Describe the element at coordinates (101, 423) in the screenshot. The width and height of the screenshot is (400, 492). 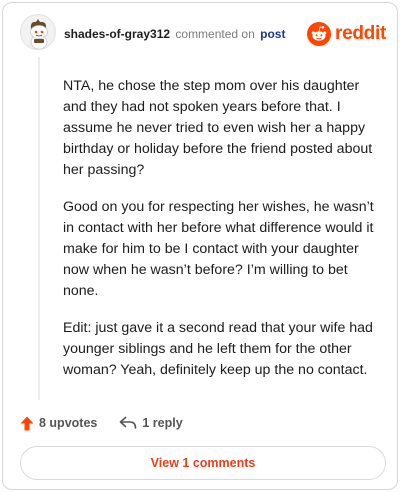
I see `comment-actions: 8 upvotes 1 reply` at that location.